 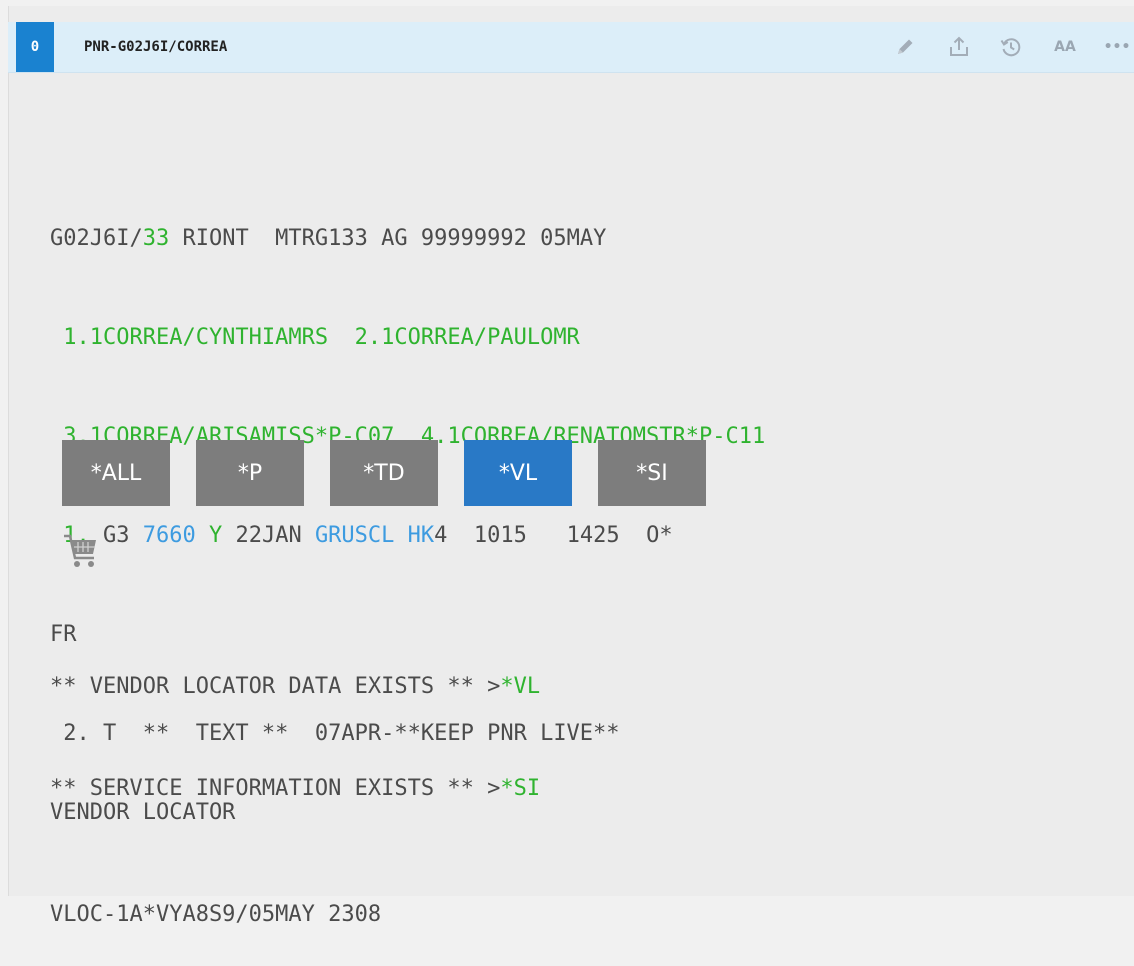 What do you see at coordinates (520, 686) in the screenshot?
I see `vl-link: *VL` at bounding box center [520, 686].